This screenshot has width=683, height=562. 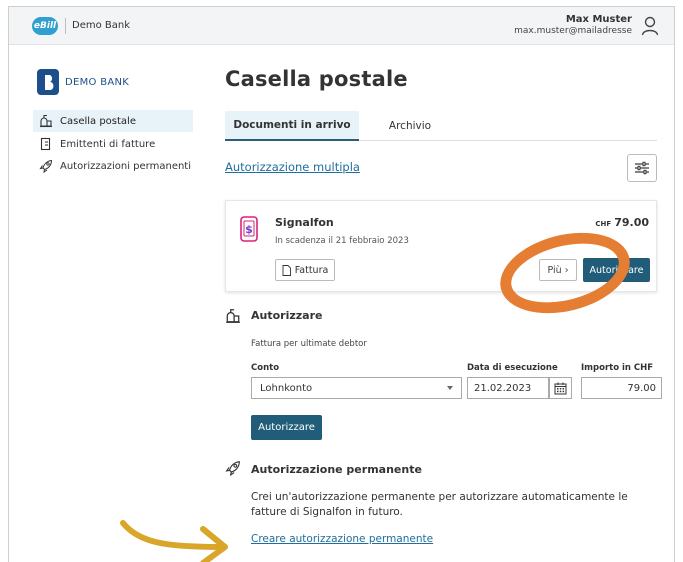 What do you see at coordinates (287, 315) in the screenshot?
I see `authorize-section-title: Autorizzare` at bounding box center [287, 315].